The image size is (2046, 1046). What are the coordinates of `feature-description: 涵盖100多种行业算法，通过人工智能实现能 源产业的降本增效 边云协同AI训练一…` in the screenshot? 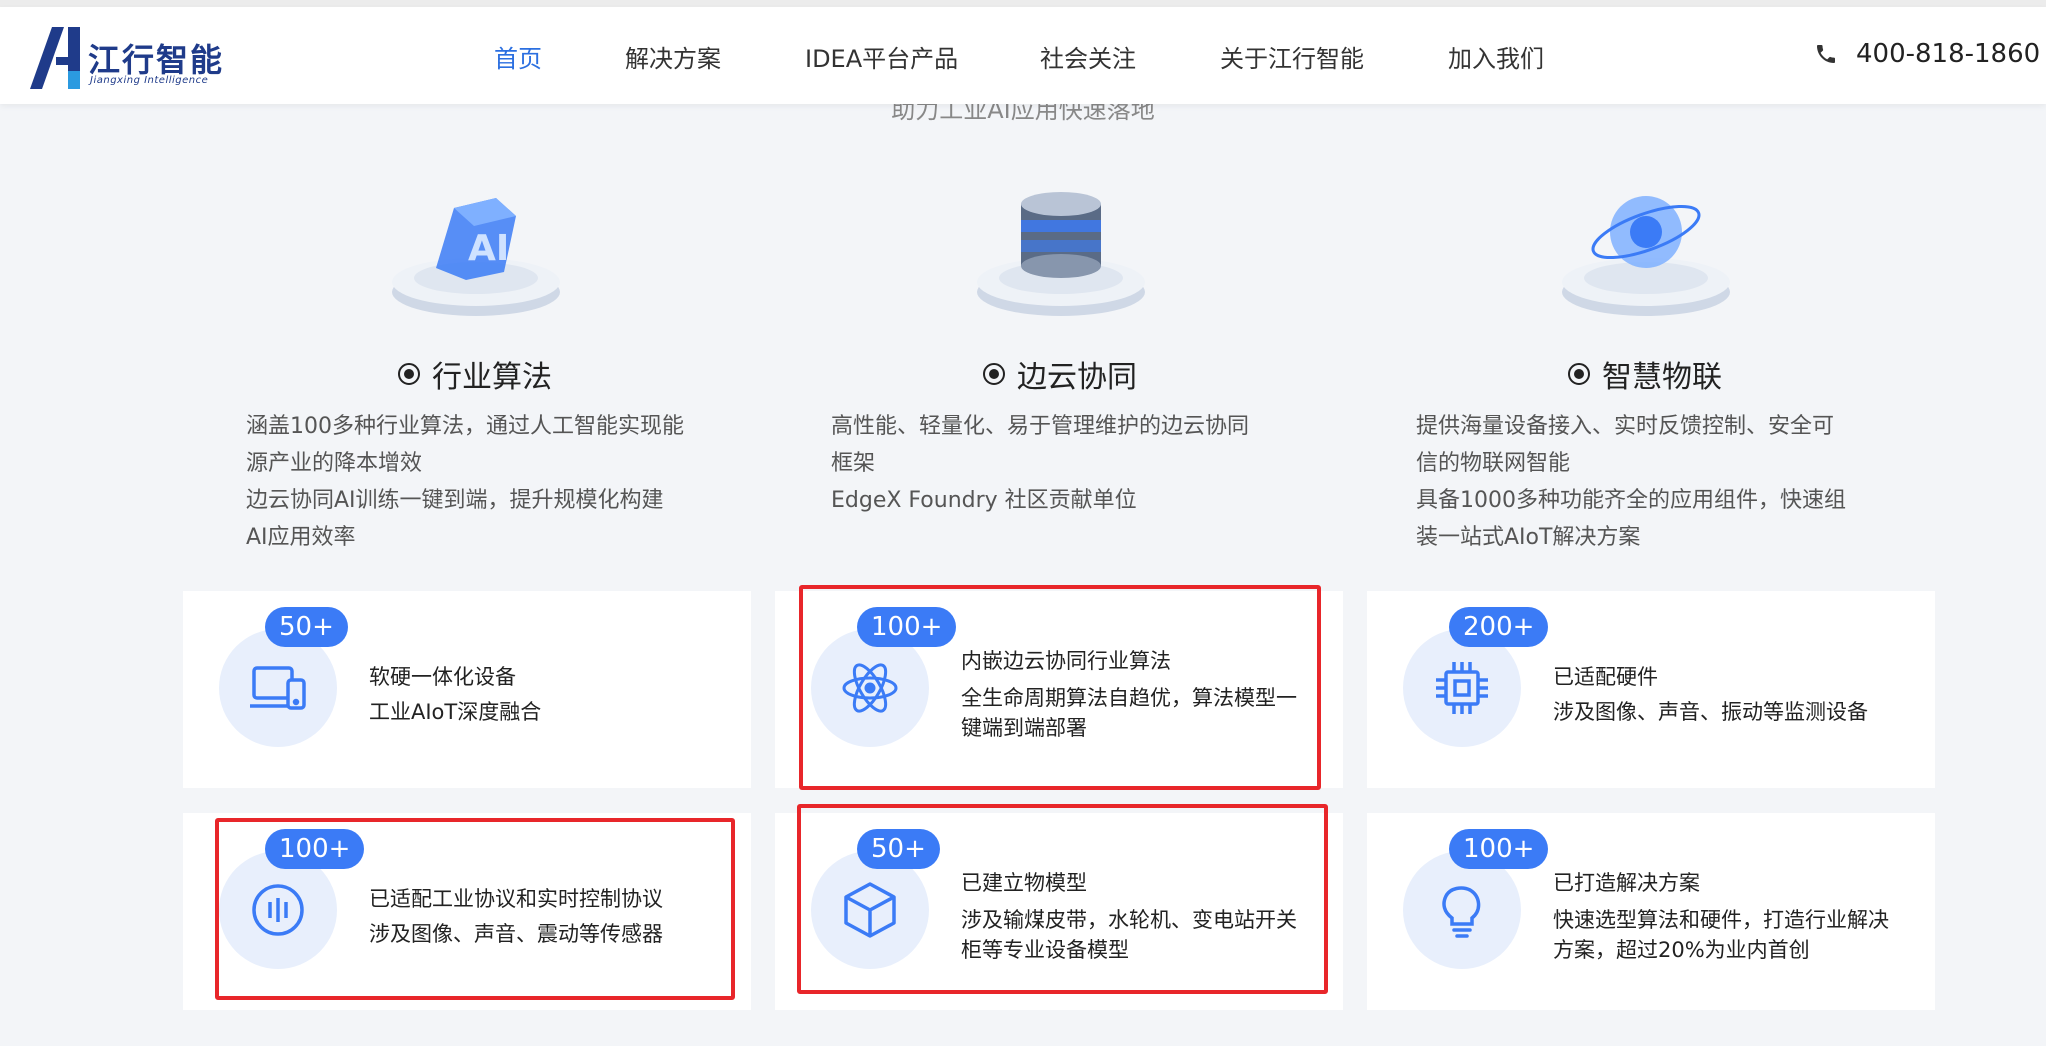 It's located at (465, 482).